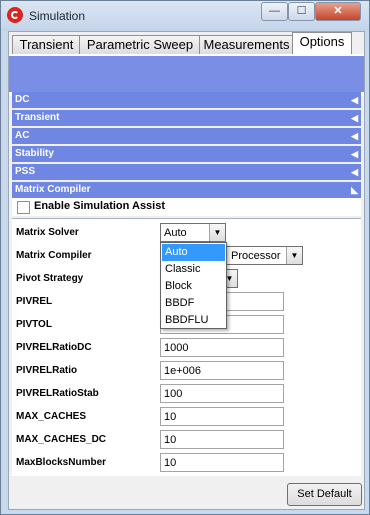 This screenshot has width=370, height=515. I want to click on tab-parametric-sweep: Parametric Sweep, so click(140, 45).